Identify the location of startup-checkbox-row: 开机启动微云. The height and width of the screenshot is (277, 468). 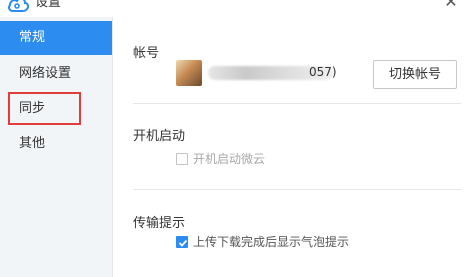
(266, 159).